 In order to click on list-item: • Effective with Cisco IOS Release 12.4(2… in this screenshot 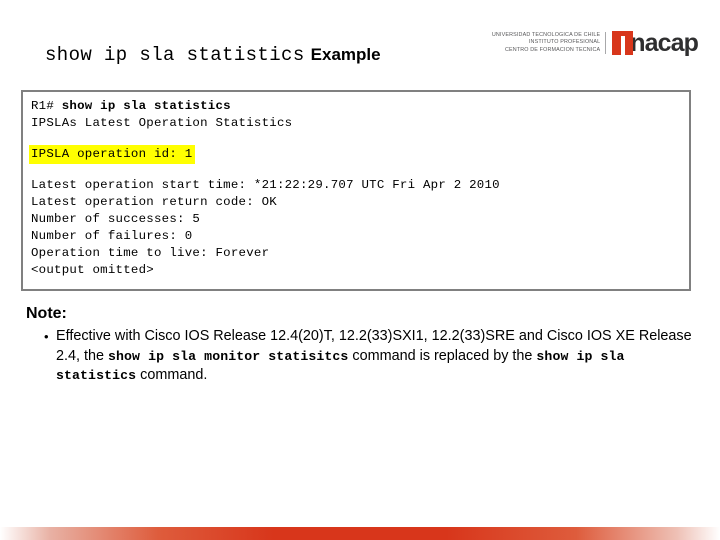, I will do `click(361, 356)`.